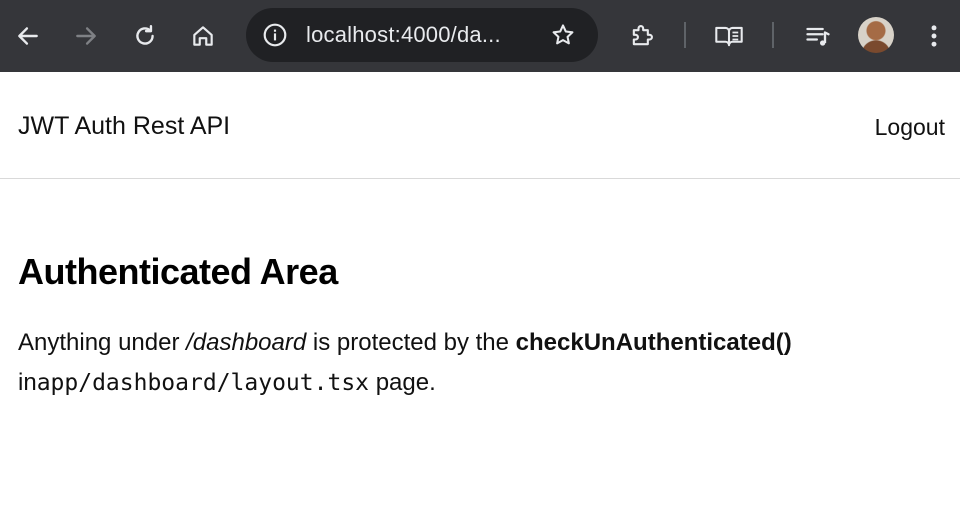  What do you see at coordinates (402, 382) in the screenshot?
I see `text-segment: page.` at bounding box center [402, 382].